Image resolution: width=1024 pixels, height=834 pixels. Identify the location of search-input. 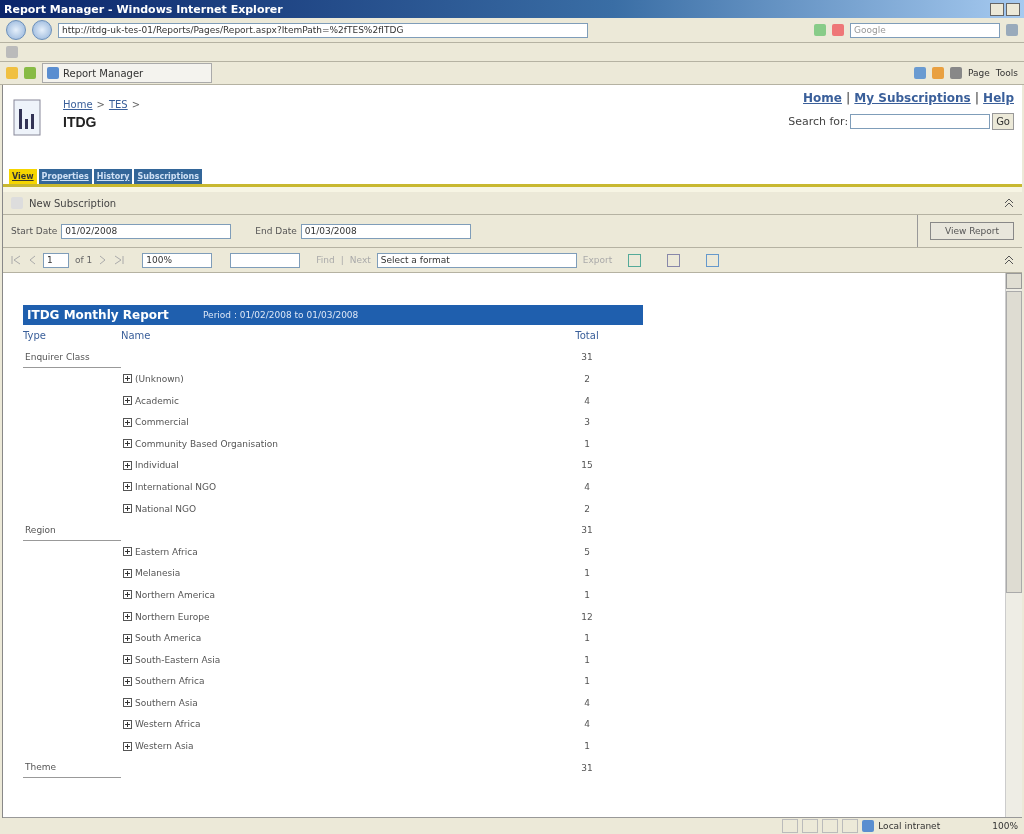
(920, 121).